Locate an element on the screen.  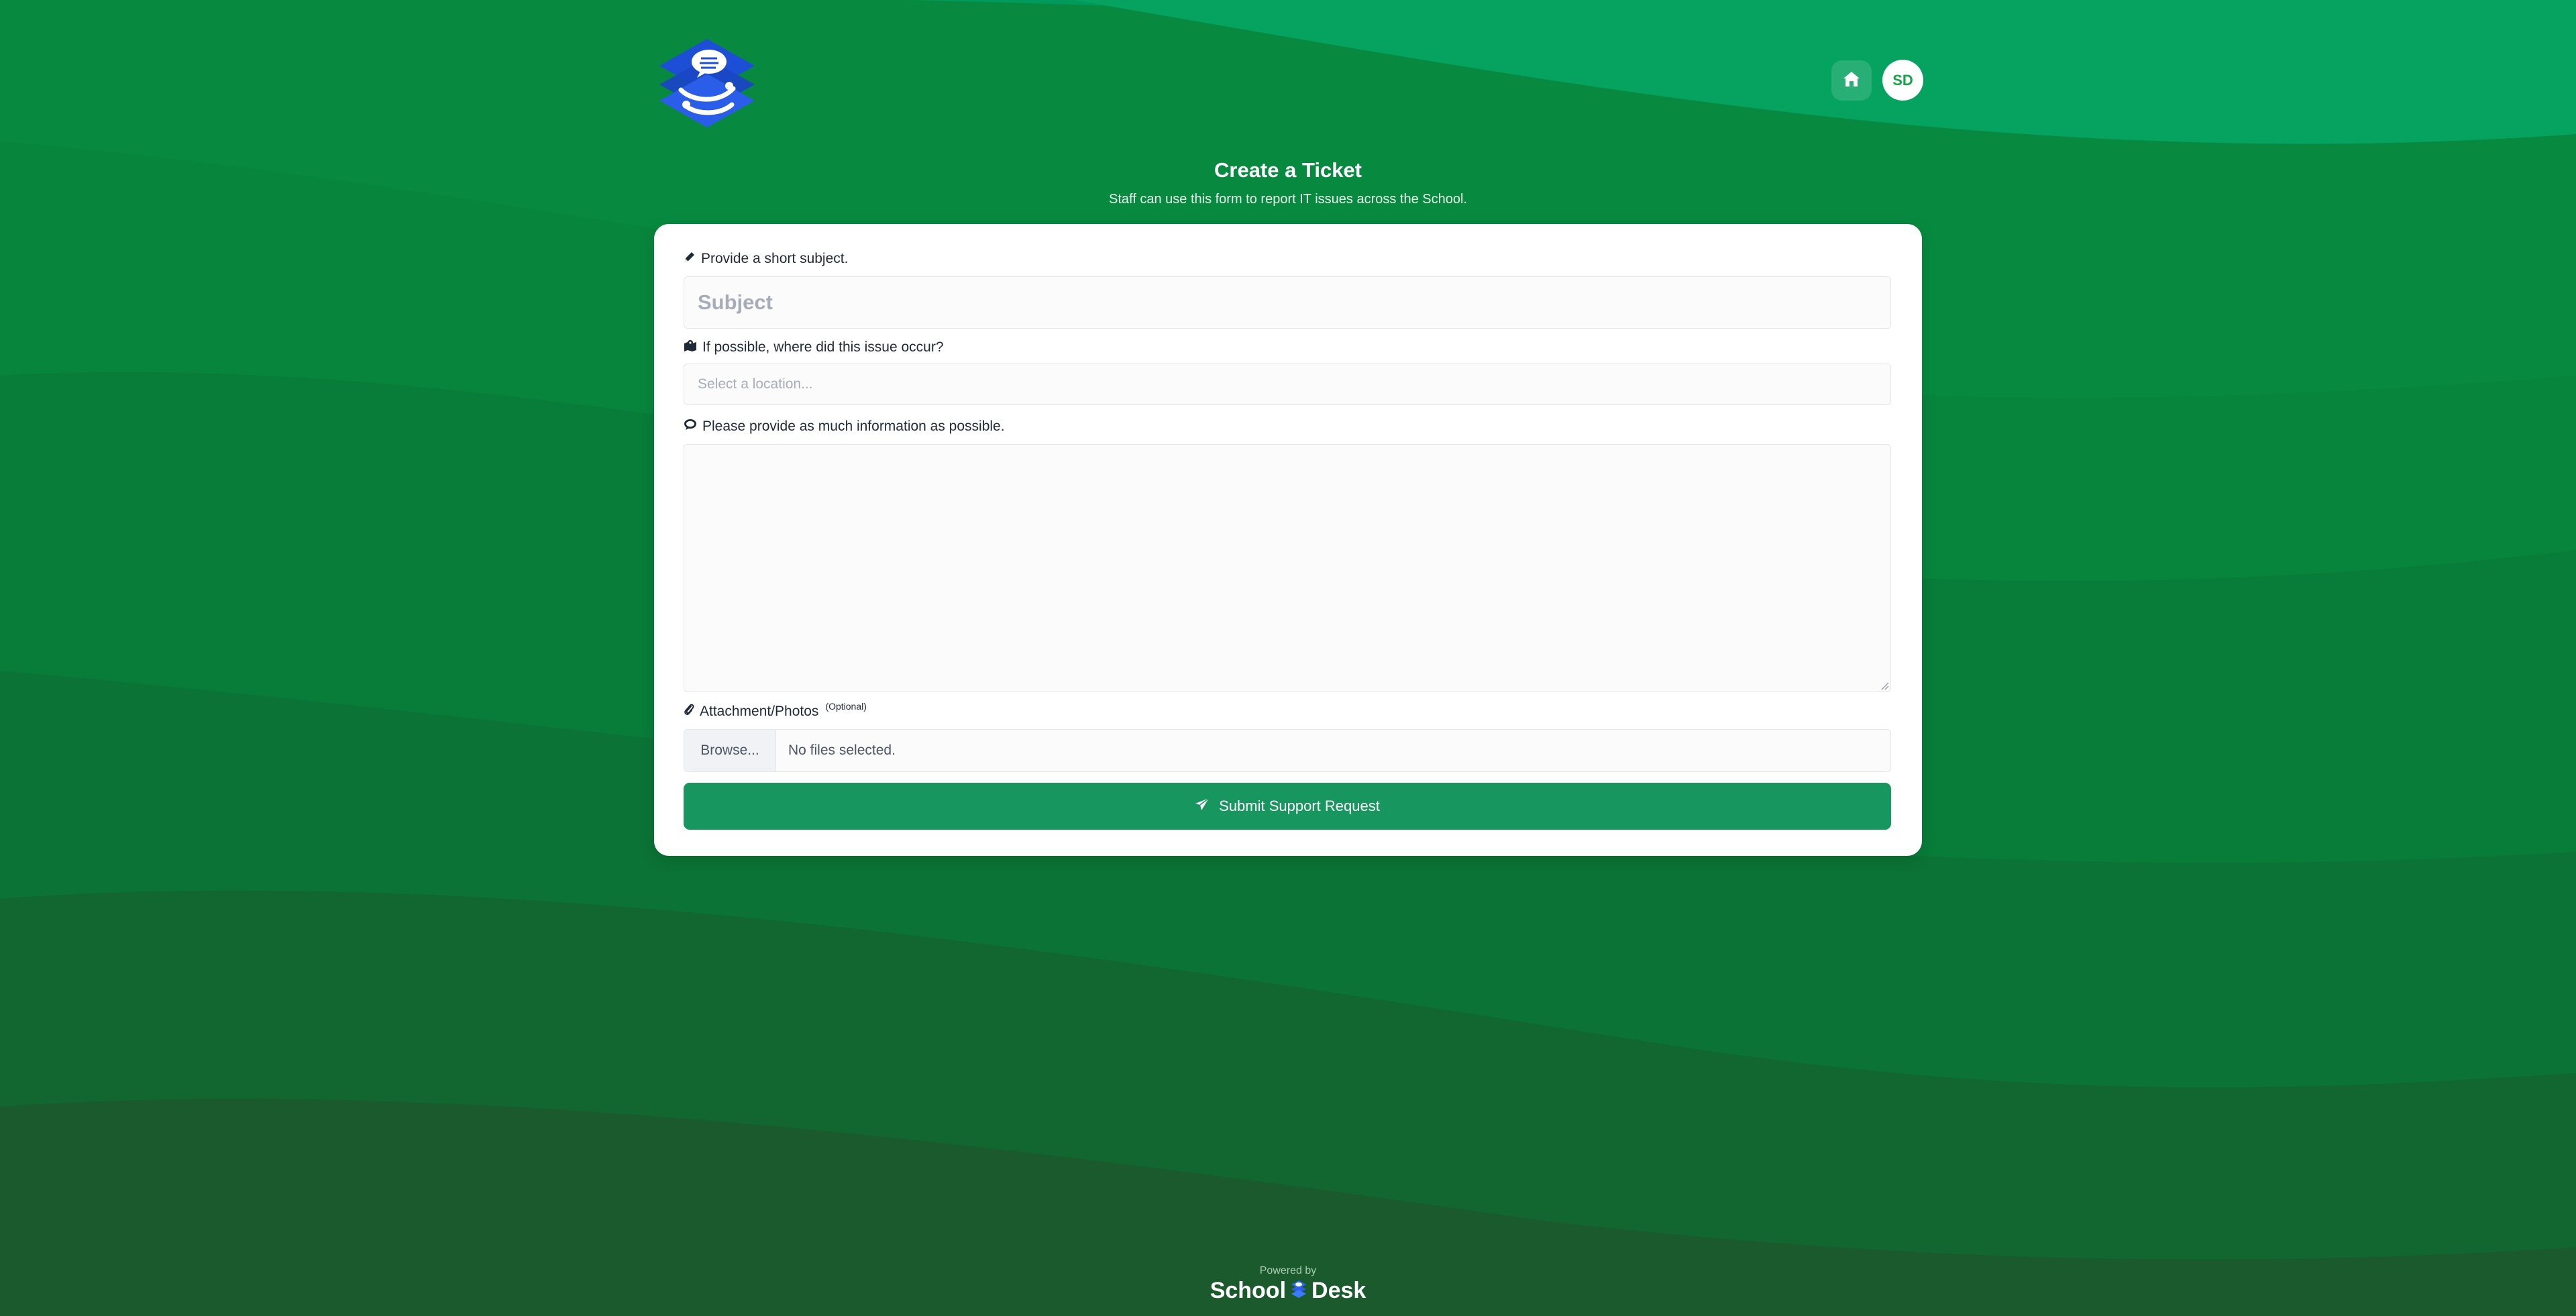
submit-label: Submit Support Request is located at coordinates (1299, 806).